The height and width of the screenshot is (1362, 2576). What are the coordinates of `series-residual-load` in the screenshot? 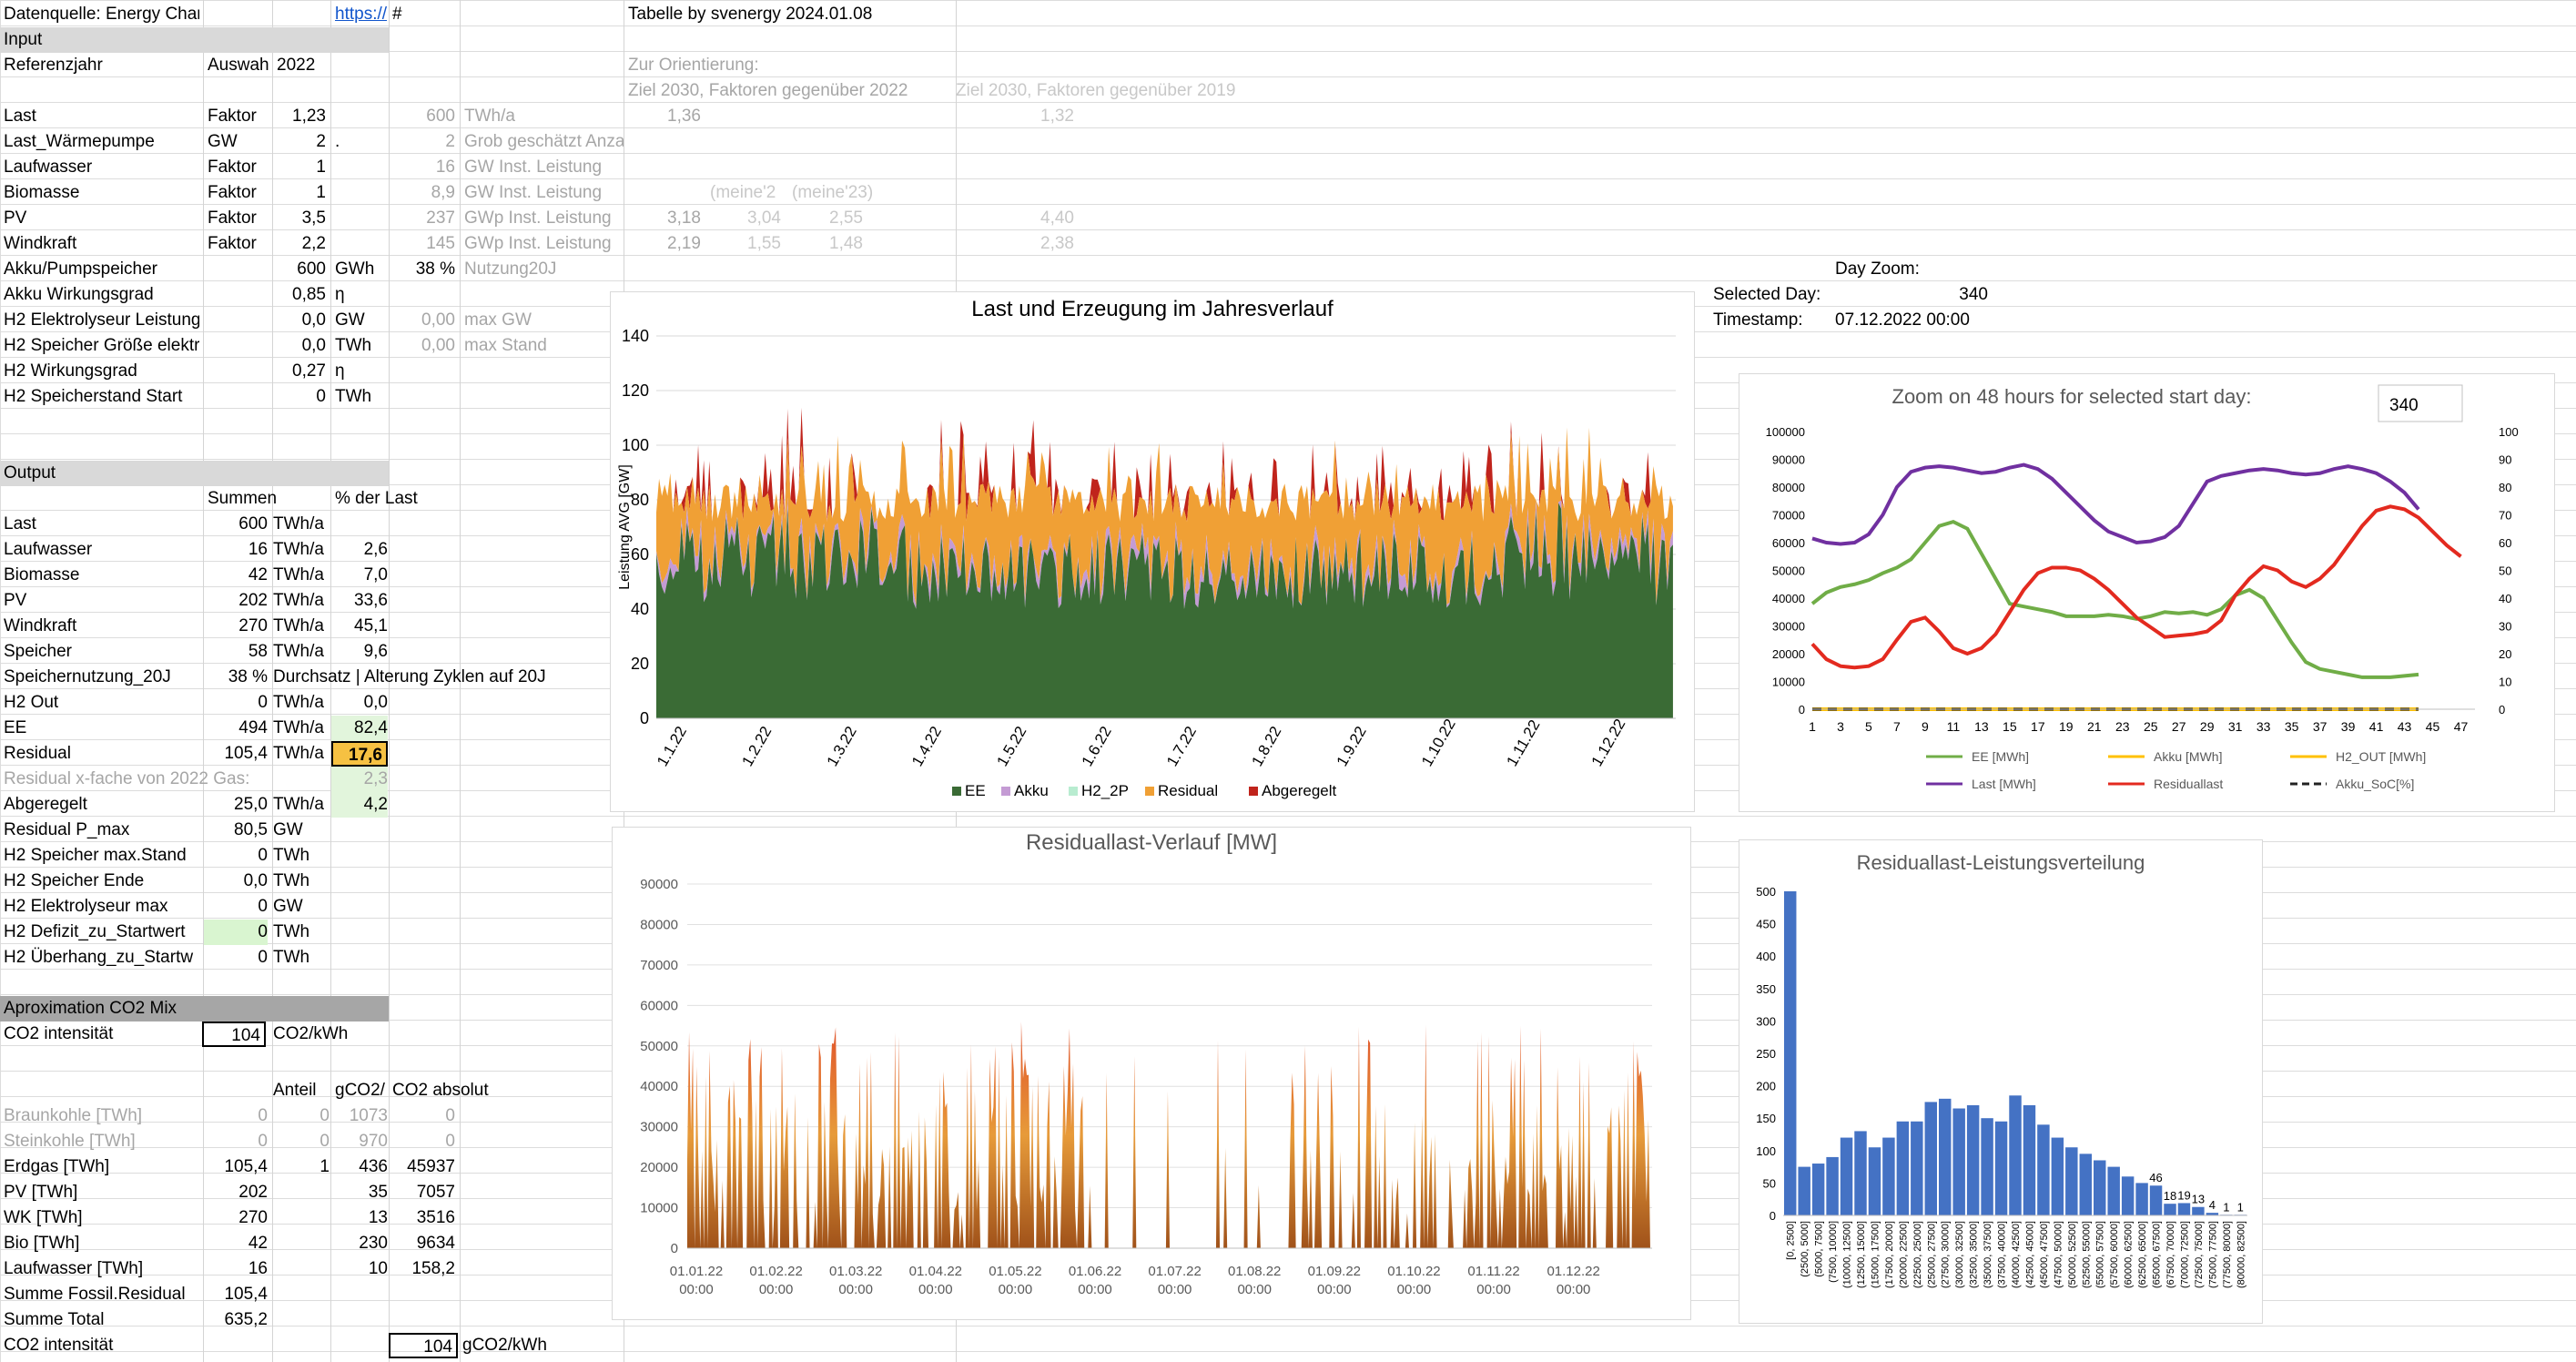 It's located at (1169, 1135).